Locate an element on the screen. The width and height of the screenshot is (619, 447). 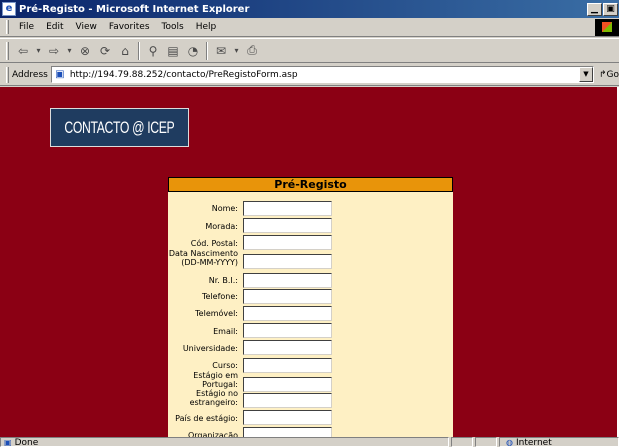
menu-tools: Tools is located at coordinates (173, 27).